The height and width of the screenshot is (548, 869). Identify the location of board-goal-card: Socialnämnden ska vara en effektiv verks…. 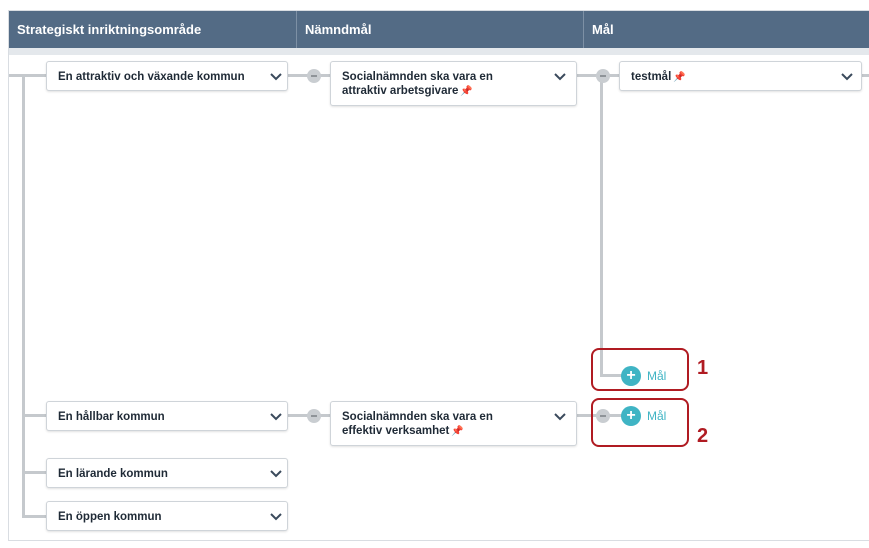
(453, 423).